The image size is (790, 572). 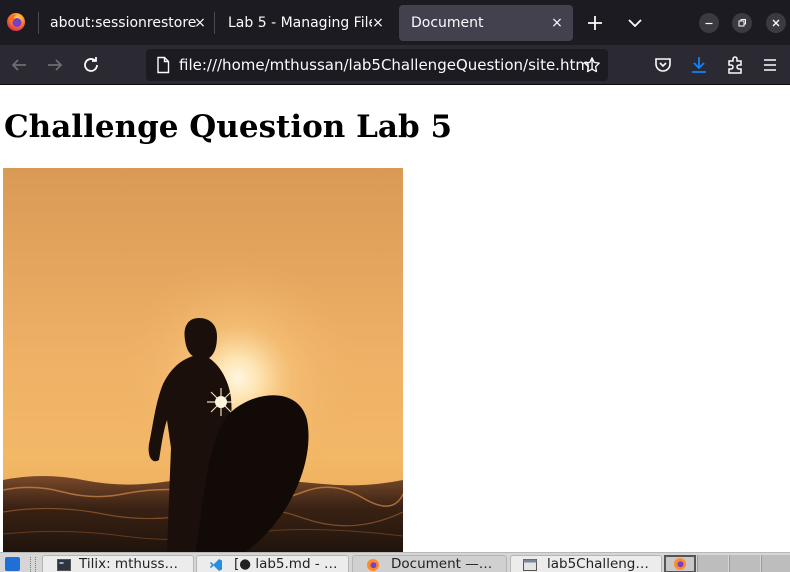 I want to click on tab-lab5-managing-files: Lab 5 - Managing Files ×, so click(x=306, y=23).